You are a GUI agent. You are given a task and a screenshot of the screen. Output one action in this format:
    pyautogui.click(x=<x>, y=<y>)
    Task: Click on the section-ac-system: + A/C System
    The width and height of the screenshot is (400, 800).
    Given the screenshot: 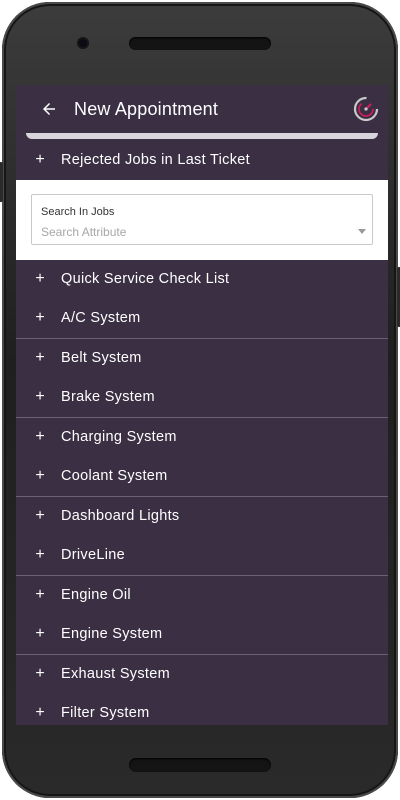 What is the action you would take?
    pyautogui.click(x=202, y=318)
    